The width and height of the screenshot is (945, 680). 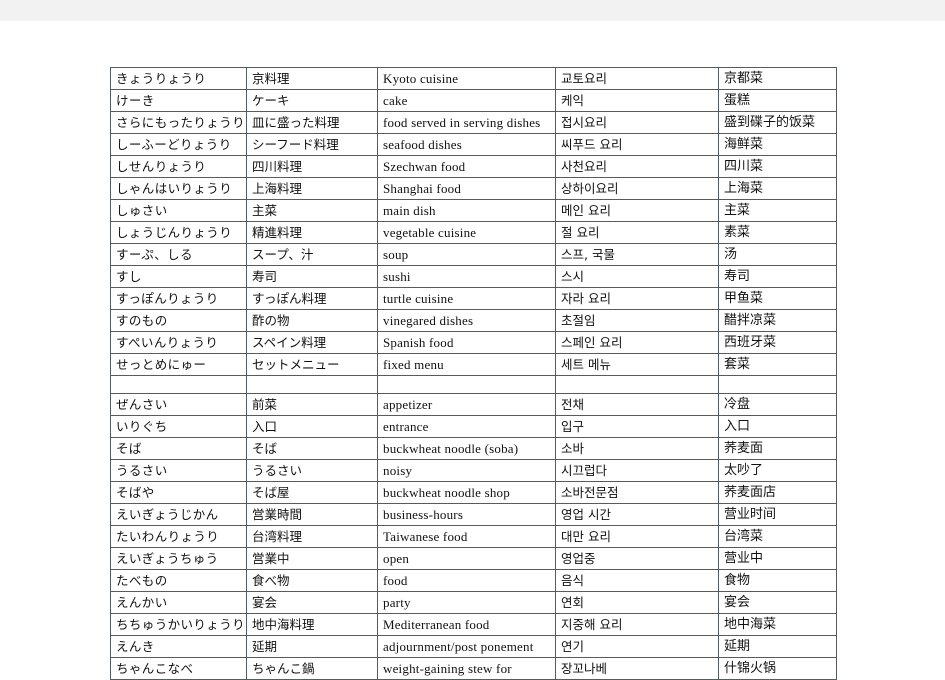 What do you see at coordinates (777, 448) in the screenshot?
I see `table-cell-chinese: 荞麦面` at bounding box center [777, 448].